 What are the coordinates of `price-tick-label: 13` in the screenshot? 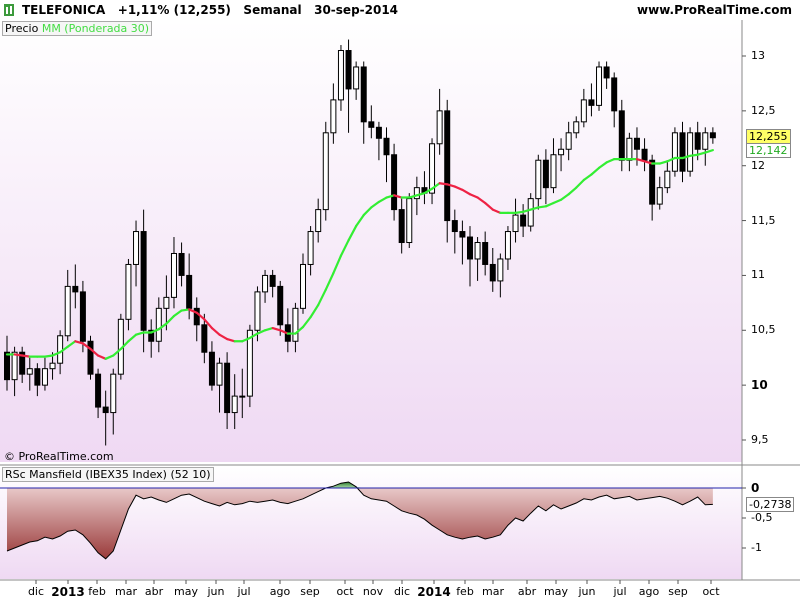 It's located at (758, 55).